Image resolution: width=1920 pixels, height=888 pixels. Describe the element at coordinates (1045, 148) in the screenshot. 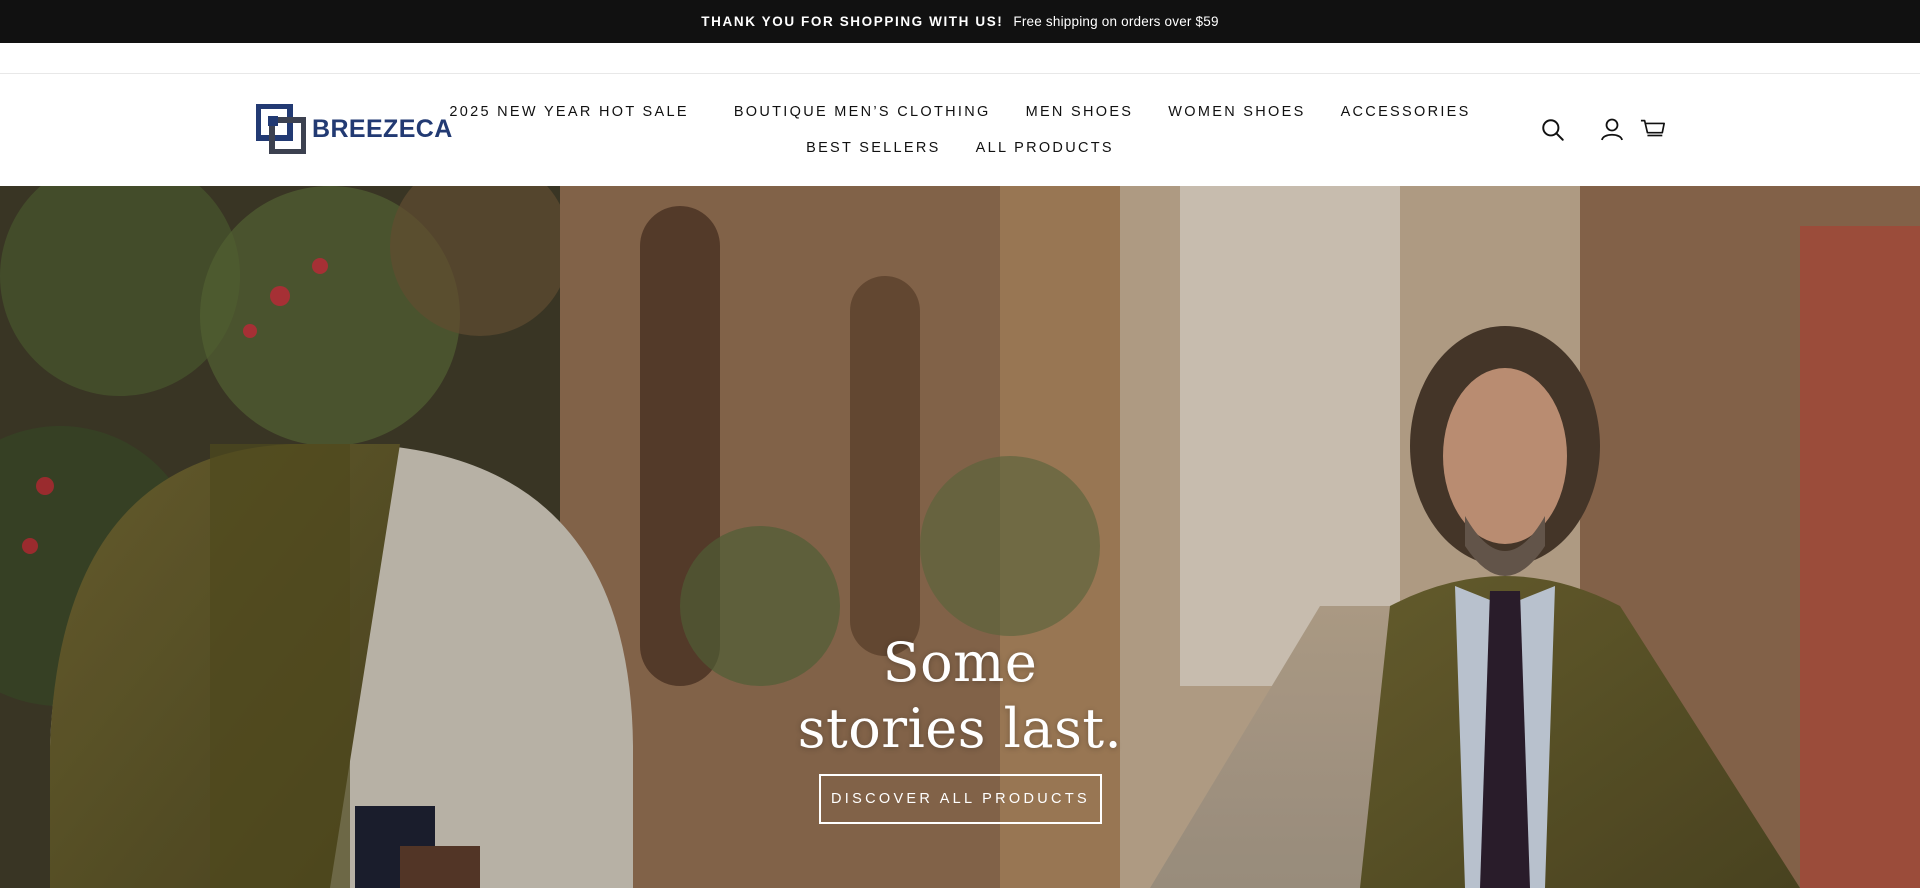

I see `nav-item-all-products: ALL PRODUCTS` at that location.